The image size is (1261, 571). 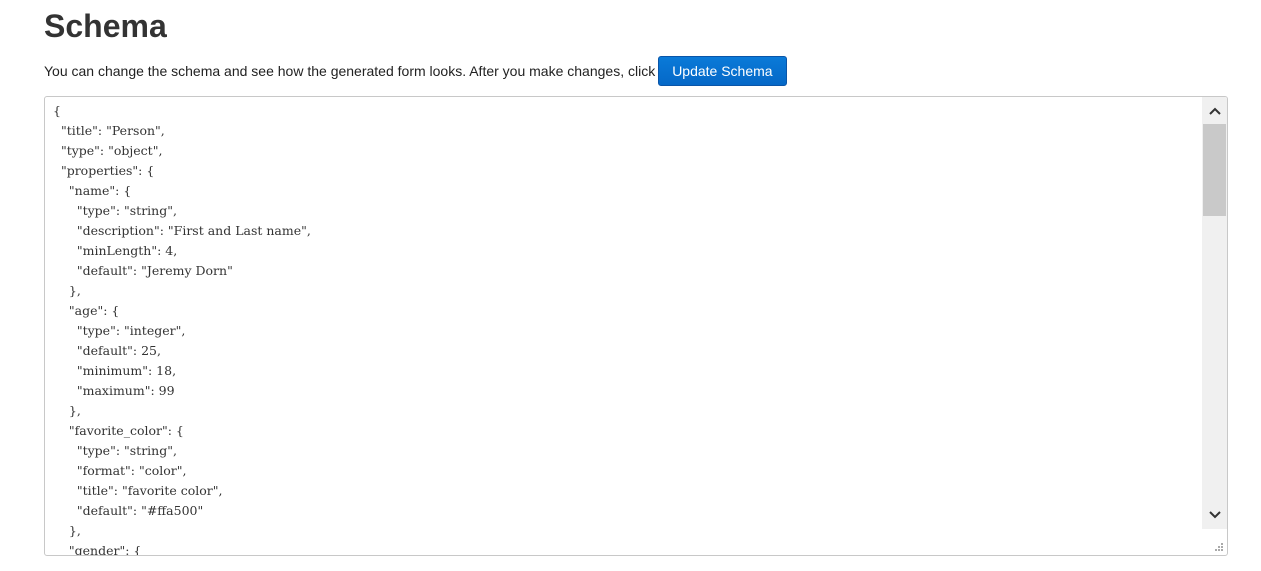 I want to click on scroll-thumb, so click(x=1214, y=170).